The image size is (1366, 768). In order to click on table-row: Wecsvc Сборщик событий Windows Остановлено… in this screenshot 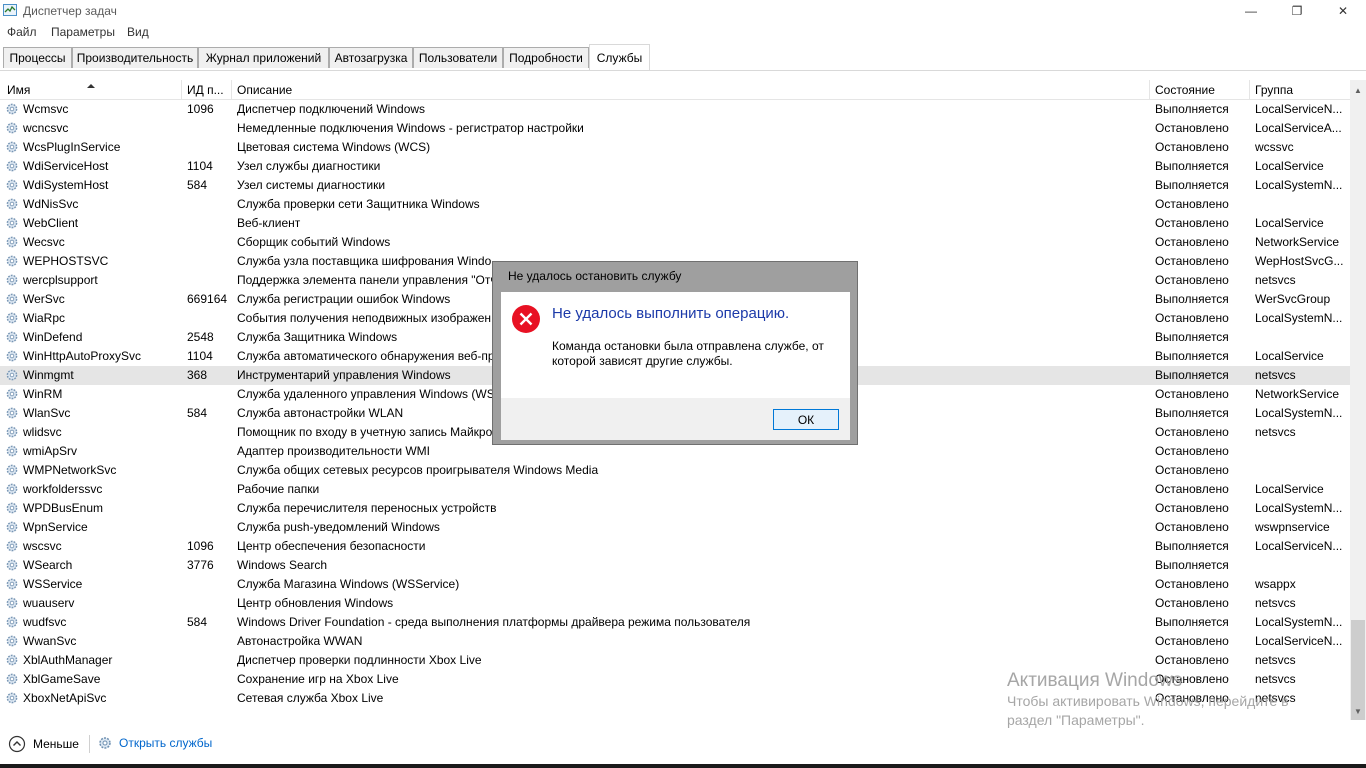, I will do `click(675, 242)`.